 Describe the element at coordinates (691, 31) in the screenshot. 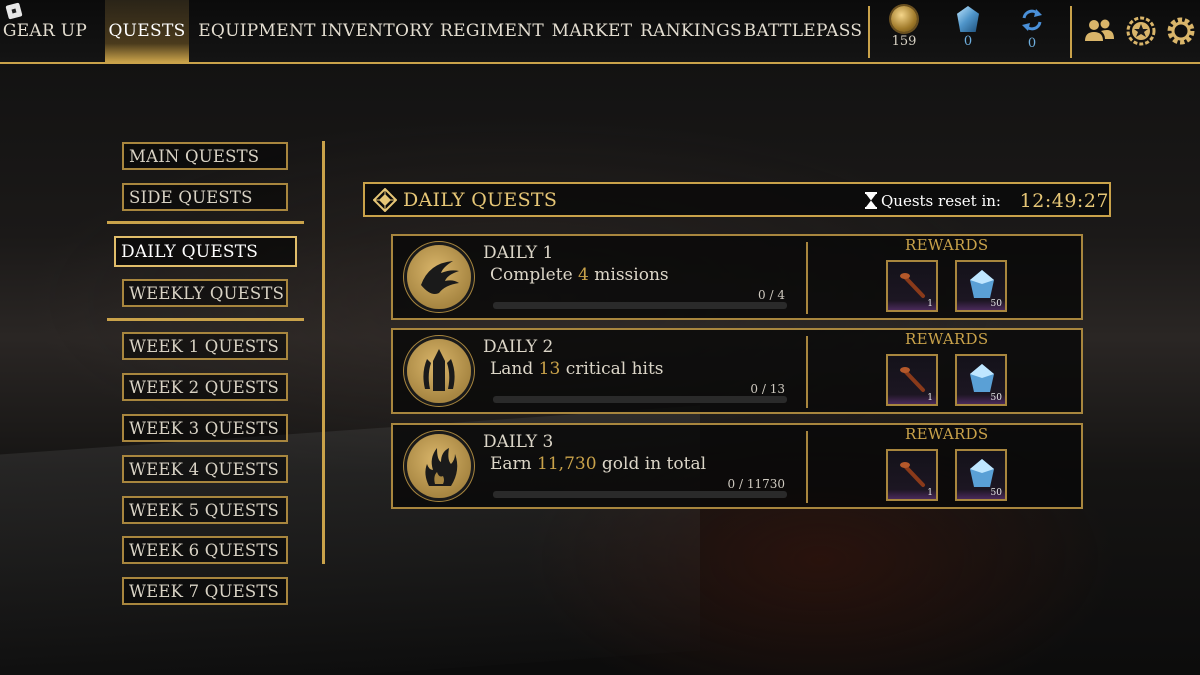

I see `tab-rankings: RANKINGS` at that location.